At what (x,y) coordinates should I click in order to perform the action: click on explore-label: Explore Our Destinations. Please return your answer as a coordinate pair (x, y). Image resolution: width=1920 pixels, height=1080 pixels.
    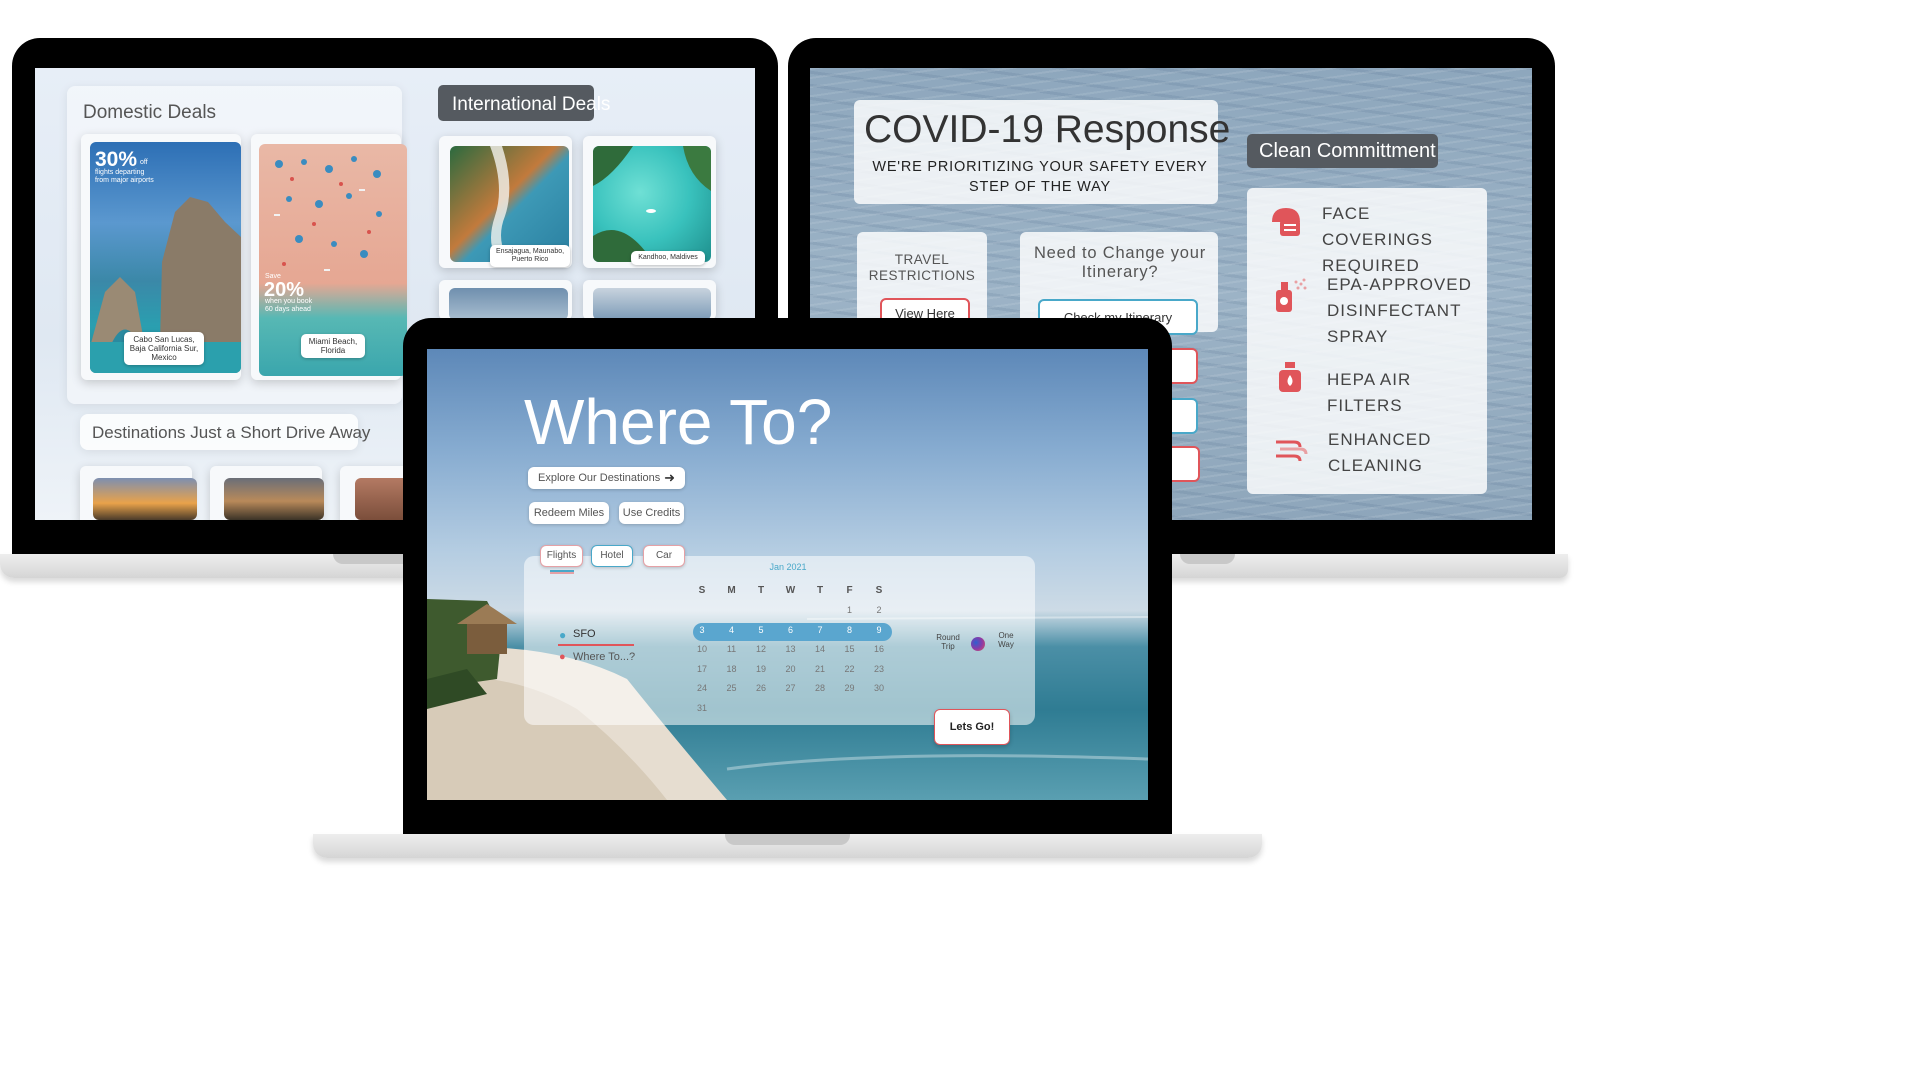
    Looking at the image, I should click on (599, 478).